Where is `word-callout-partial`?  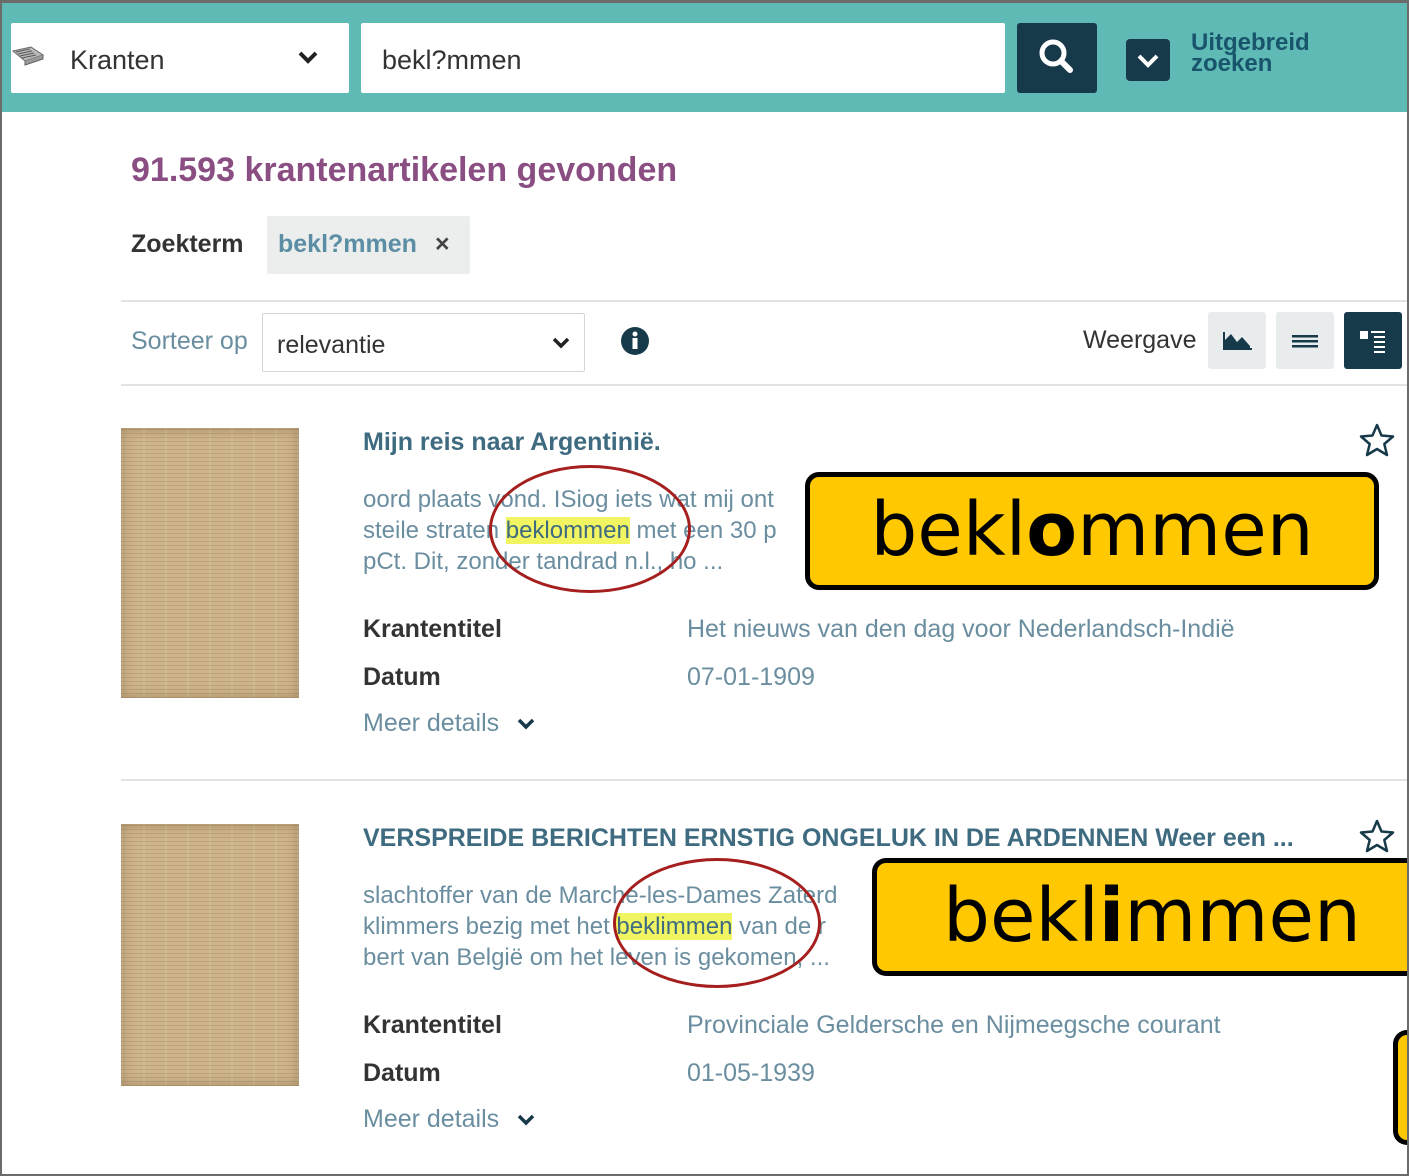 word-callout-partial is located at coordinates (1401, 1087).